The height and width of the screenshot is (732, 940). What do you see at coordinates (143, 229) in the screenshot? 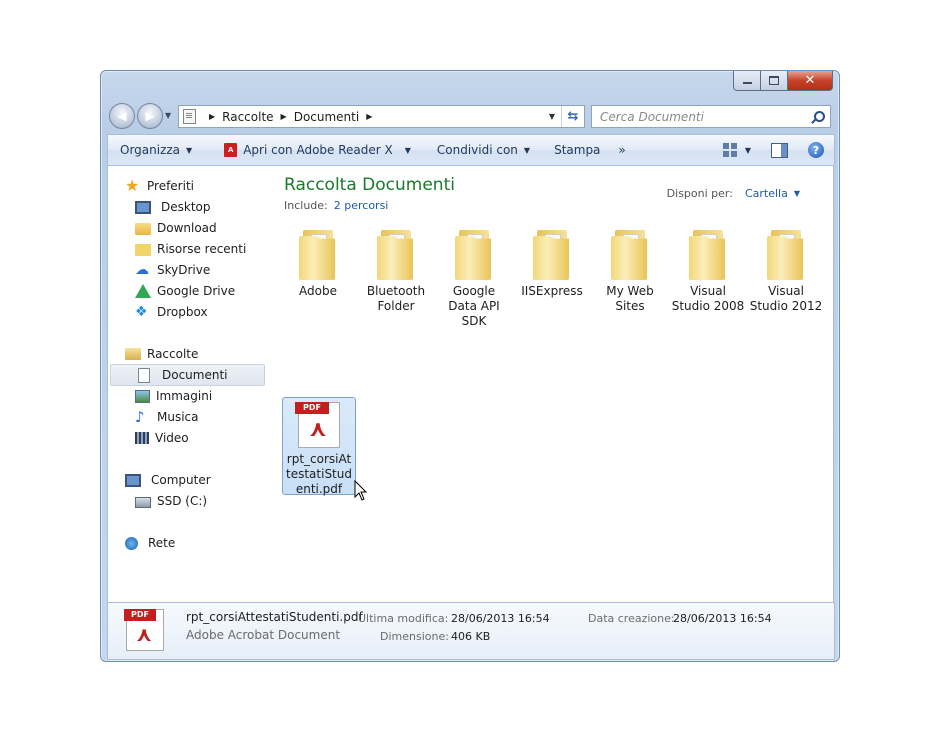
I see `download-folder-icon` at bounding box center [143, 229].